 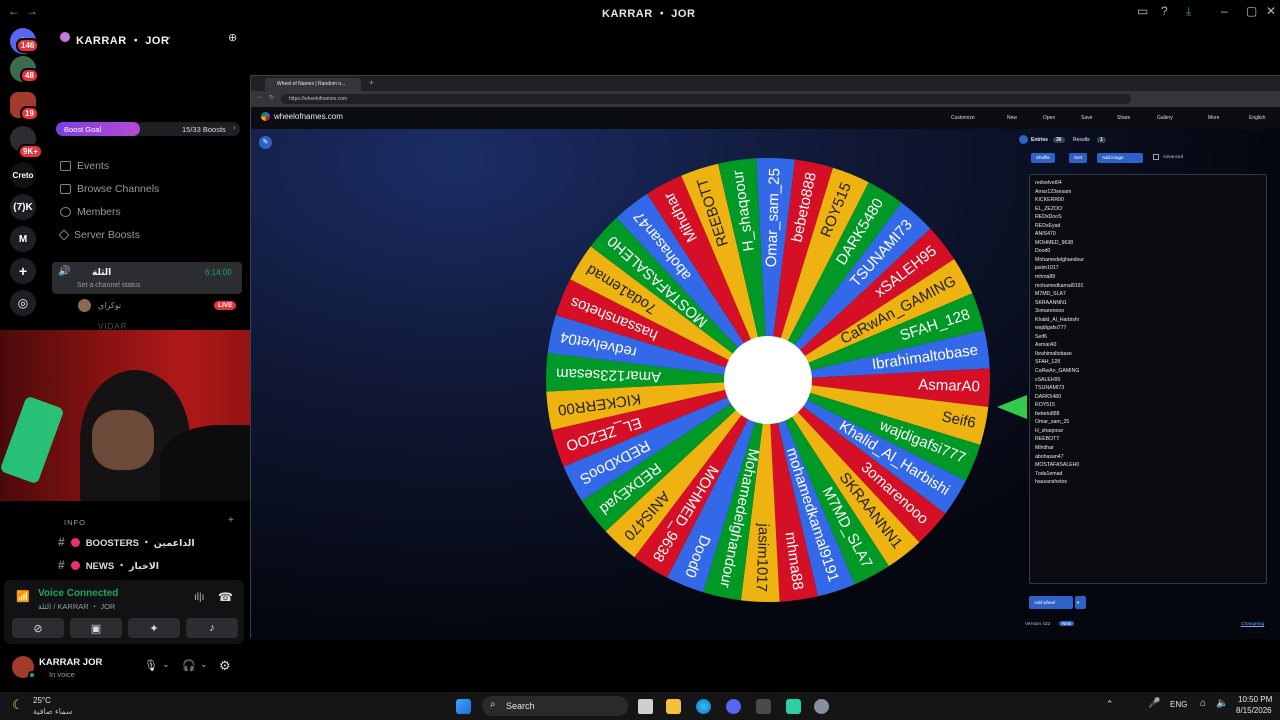 What do you see at coordinates (99, 235) in the screenshot?
I see `menu-item-server-boosts: Server Boosts` at bounding box center [99, 235].